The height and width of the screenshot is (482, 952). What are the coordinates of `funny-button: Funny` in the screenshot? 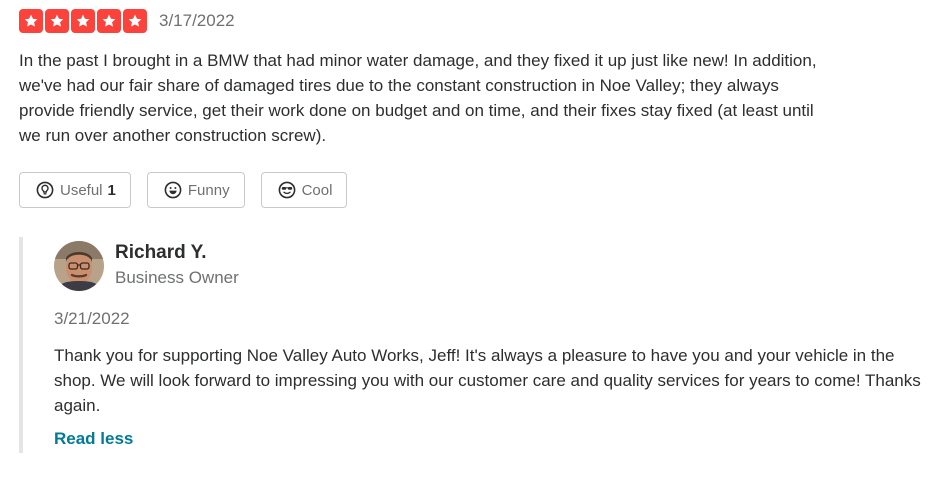 It's located at (195, 190).